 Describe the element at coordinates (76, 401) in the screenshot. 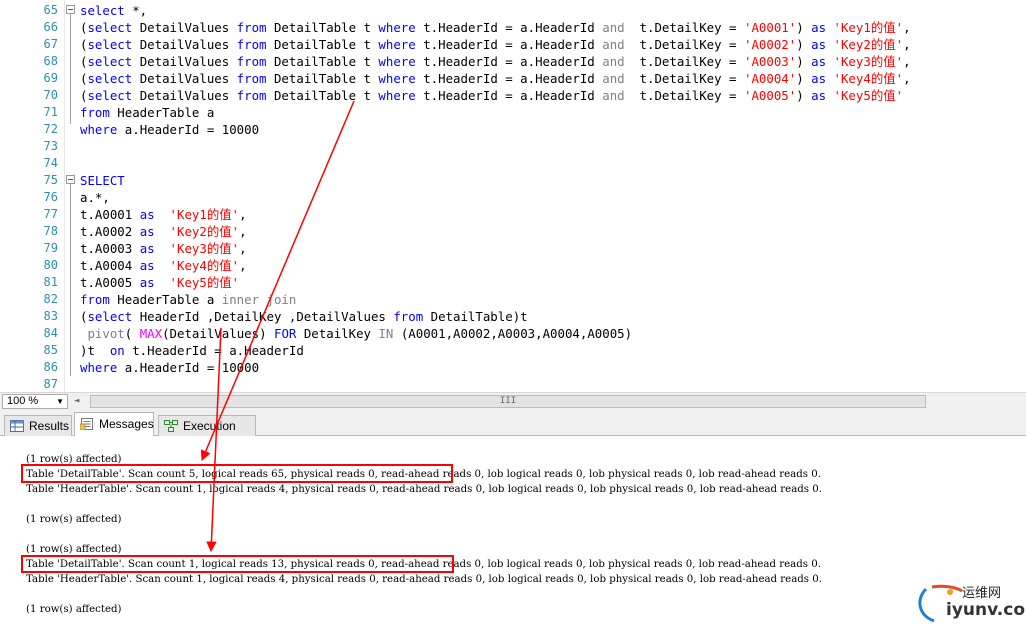

I see `scroll-left-icon: ◄` at that location.